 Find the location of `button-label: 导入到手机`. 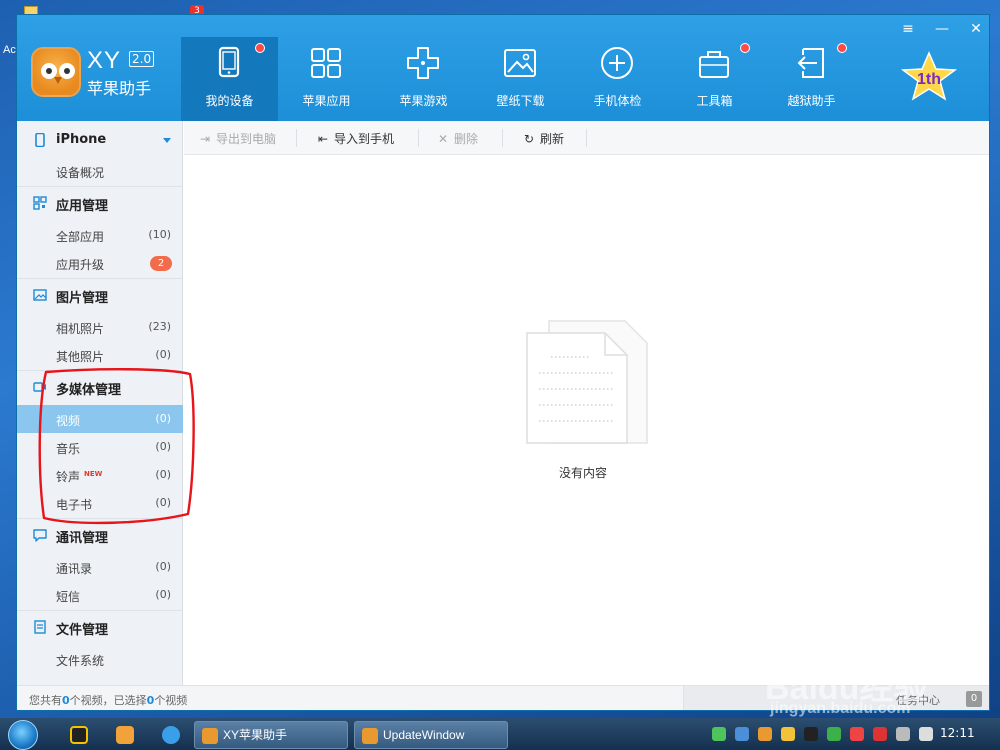

button-label: 导入到手机 is located at coordinates (364, 139).